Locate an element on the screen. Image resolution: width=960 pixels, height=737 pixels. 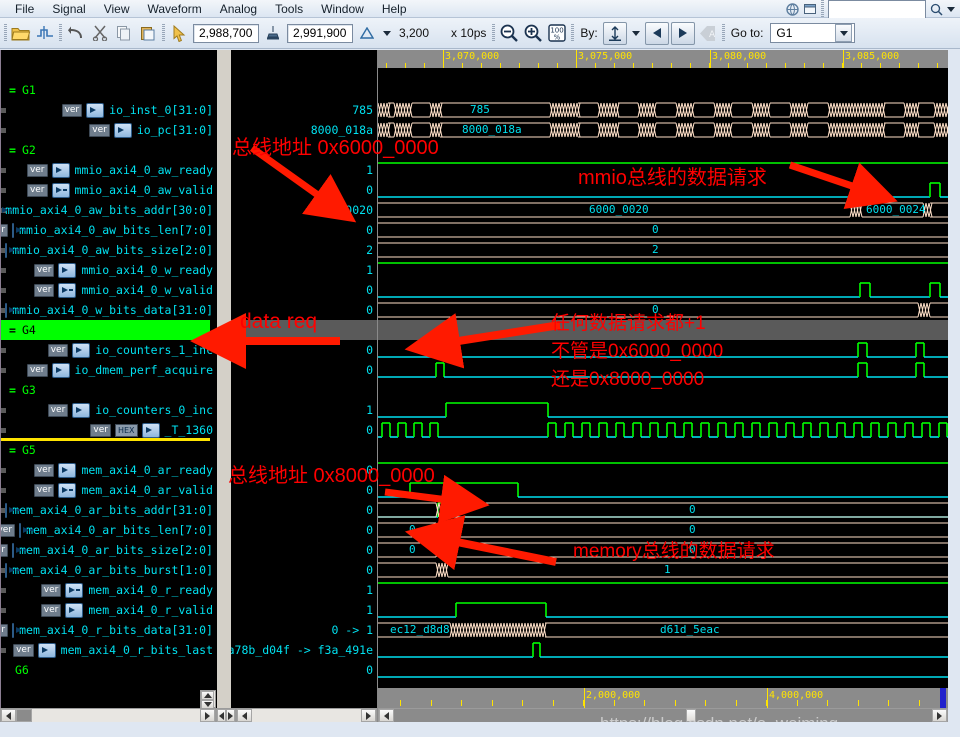
reload-waveform-icon is located at coordinates (45, 33).